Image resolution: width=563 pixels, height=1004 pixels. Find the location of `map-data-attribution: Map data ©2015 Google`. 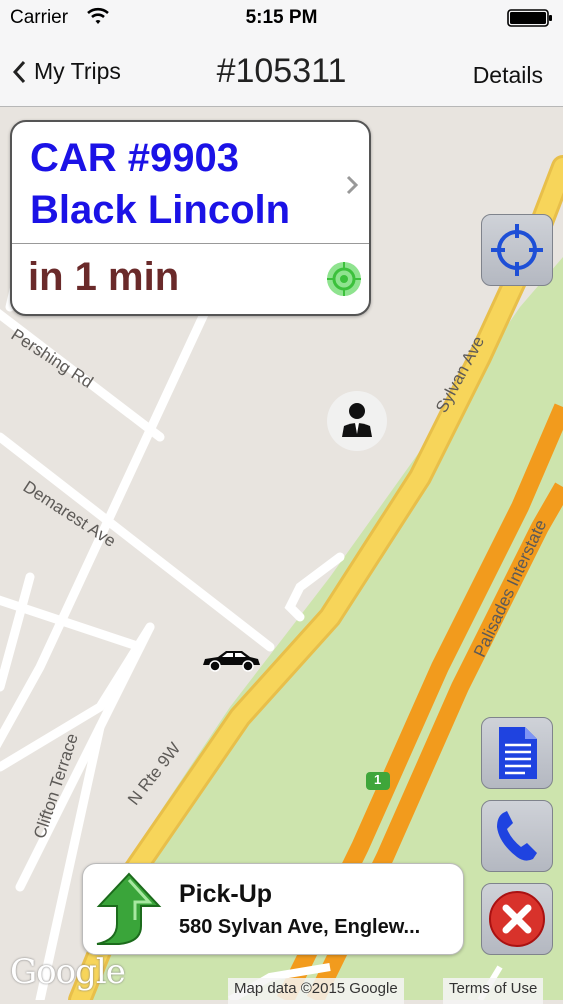

map-data-attribution: Map data ©2015 Google is located at coordinates (316, 991).